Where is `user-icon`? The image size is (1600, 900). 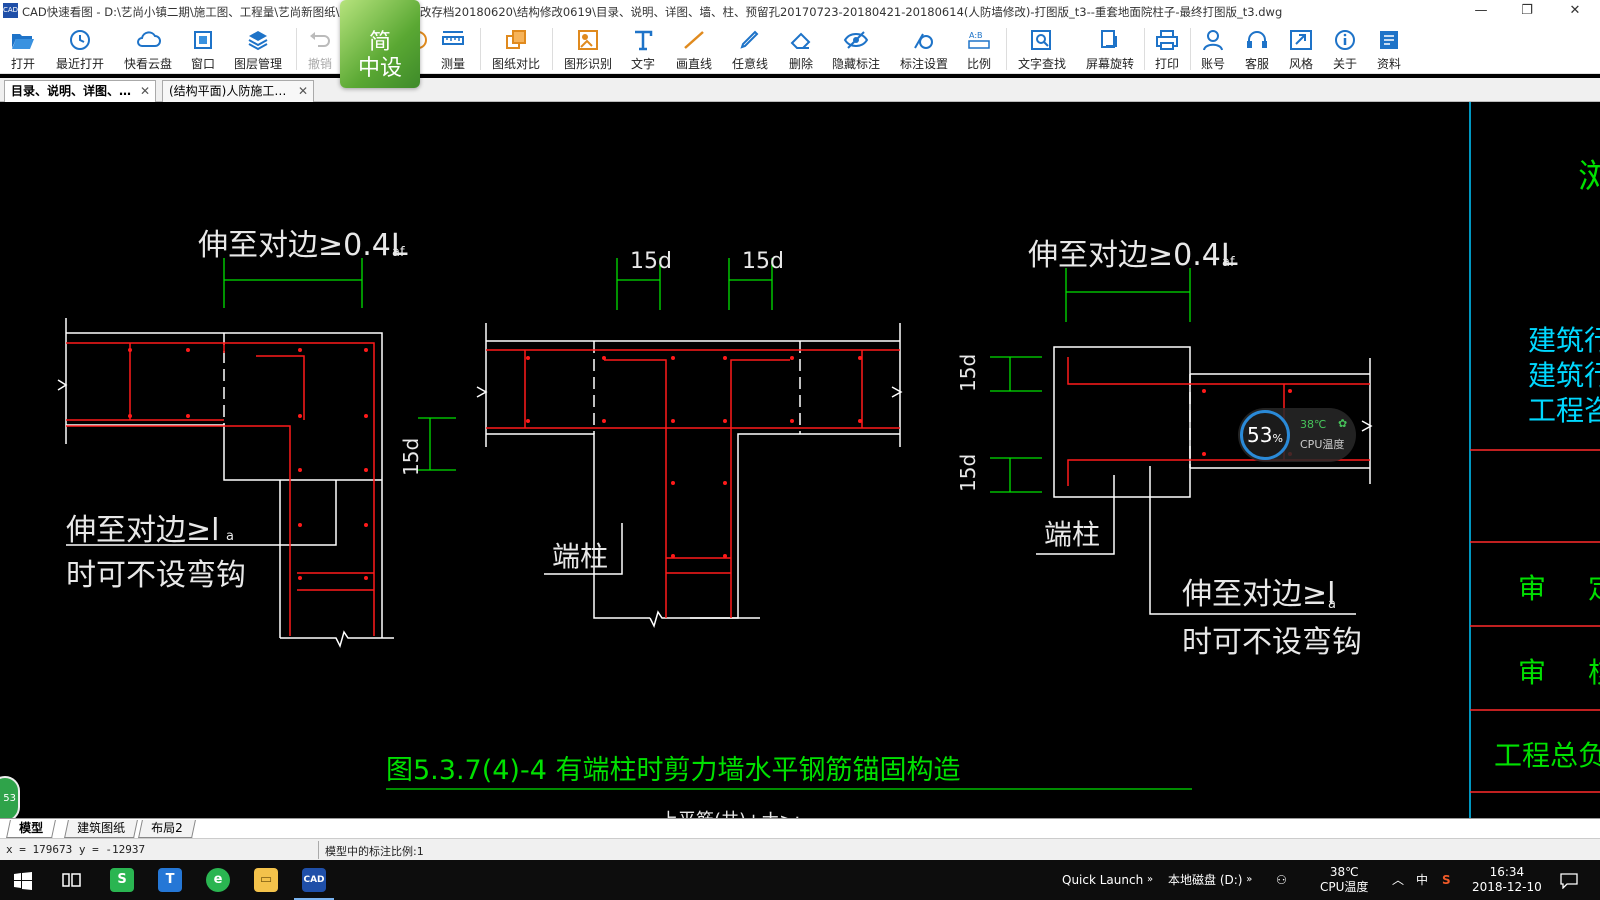 user-icon is located at coordinates (1213, 40).